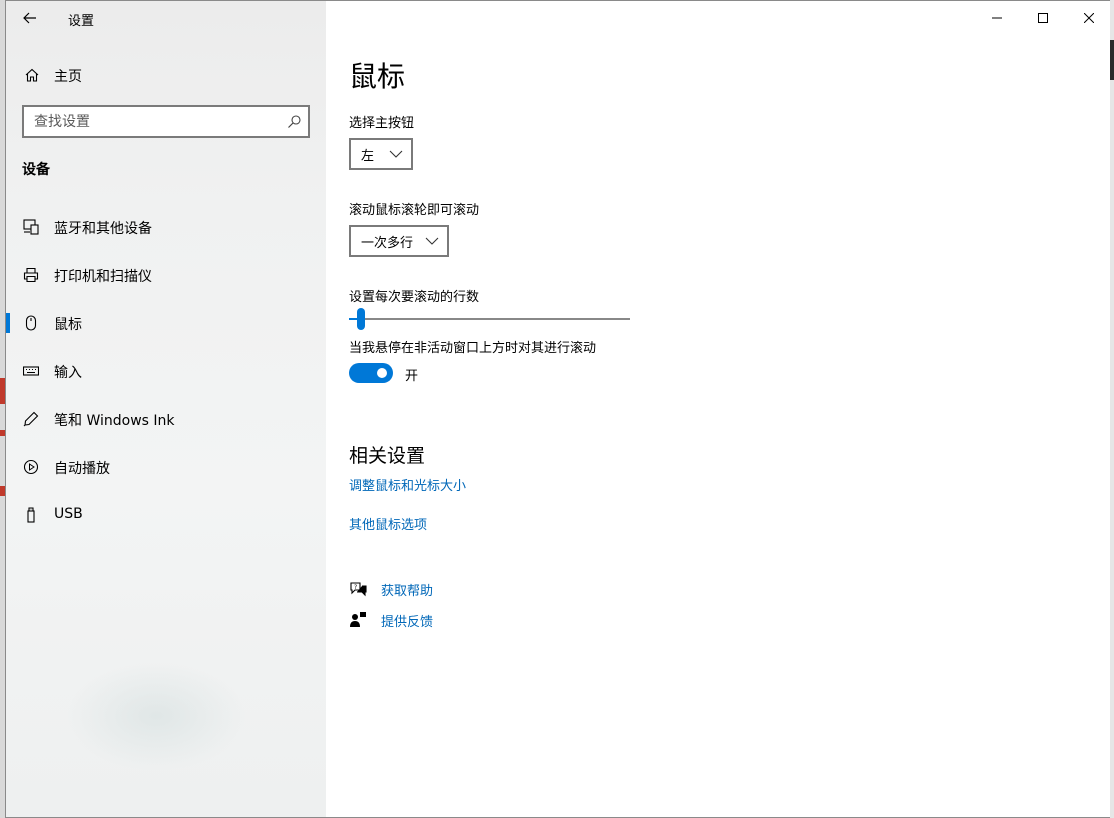  I want to click on related-settings-title: 相关设置, so click(387, 456).